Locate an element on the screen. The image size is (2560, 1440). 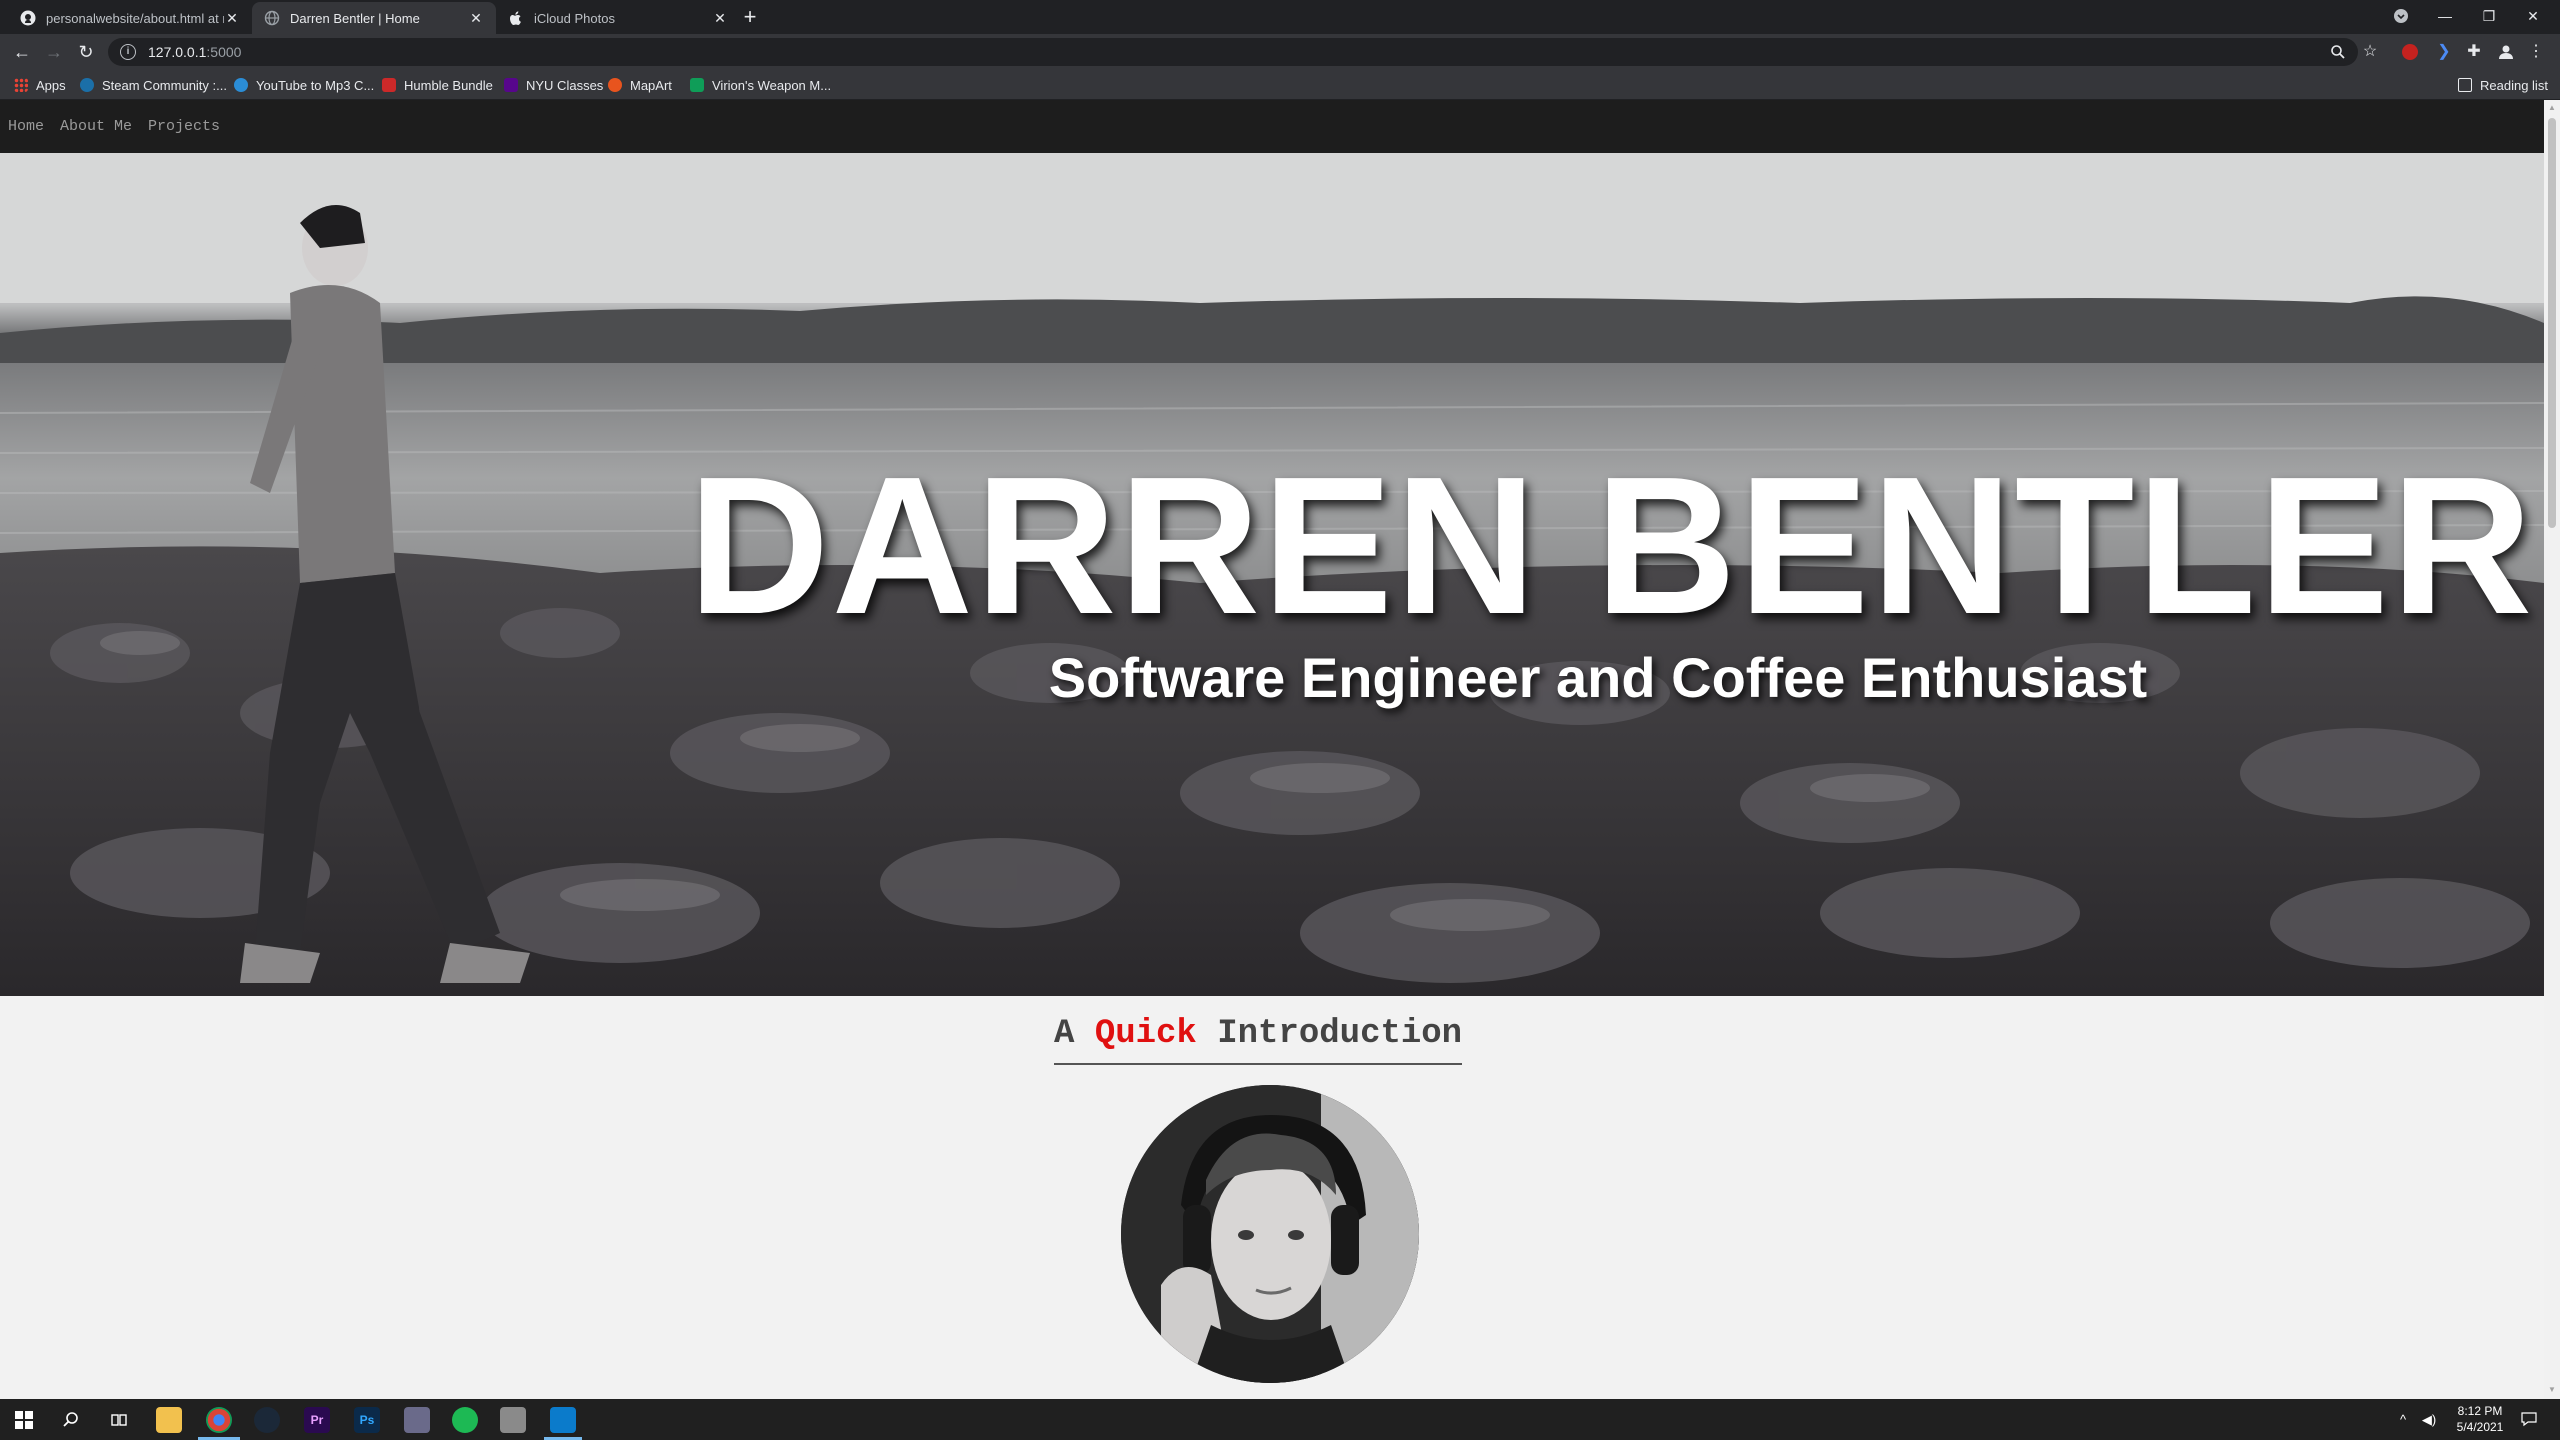
nyu-icon is located at coordinates (511, 85).